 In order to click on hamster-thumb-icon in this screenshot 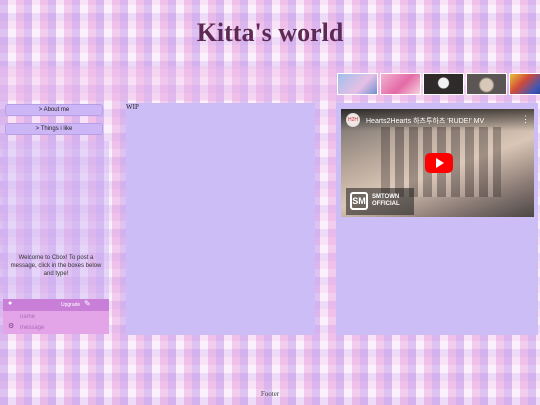, I will do `click(486, 84)`.